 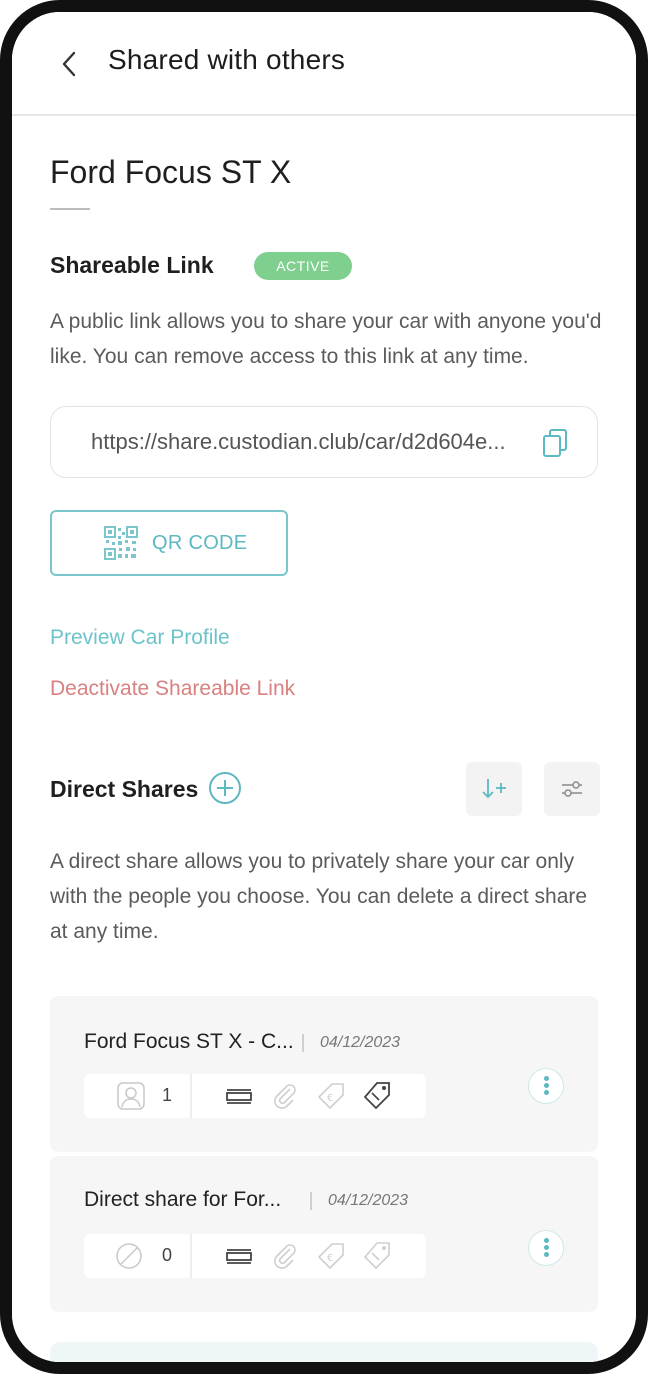 I want to click on qr-code-button: QR CODE, so click(x=169, y=543).